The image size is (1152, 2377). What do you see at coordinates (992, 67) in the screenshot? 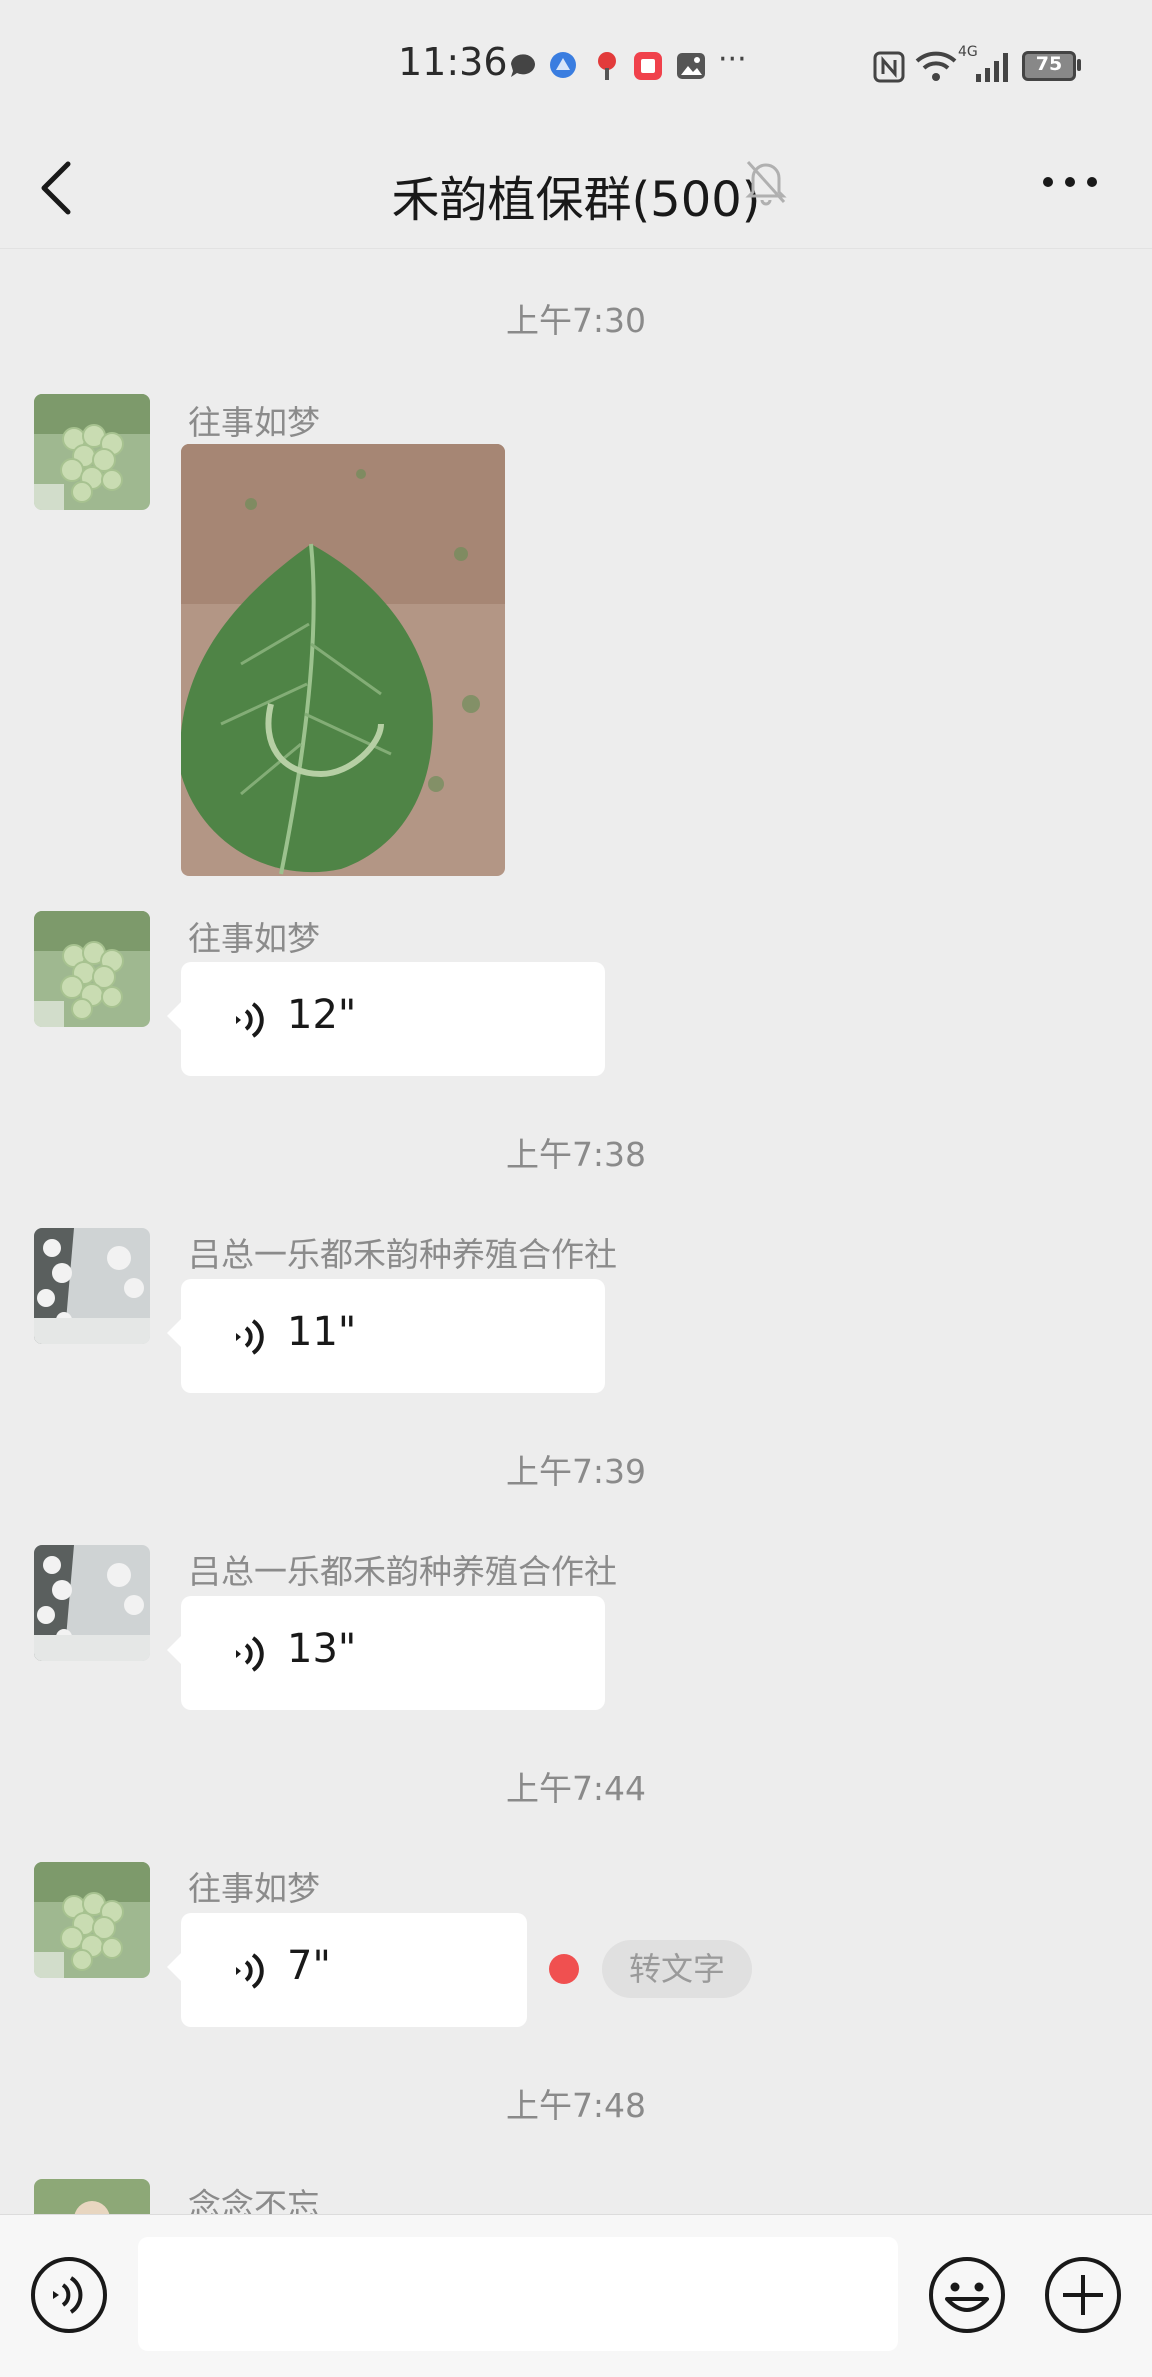
I see `signal-icon` at bounding box center [992, 67].